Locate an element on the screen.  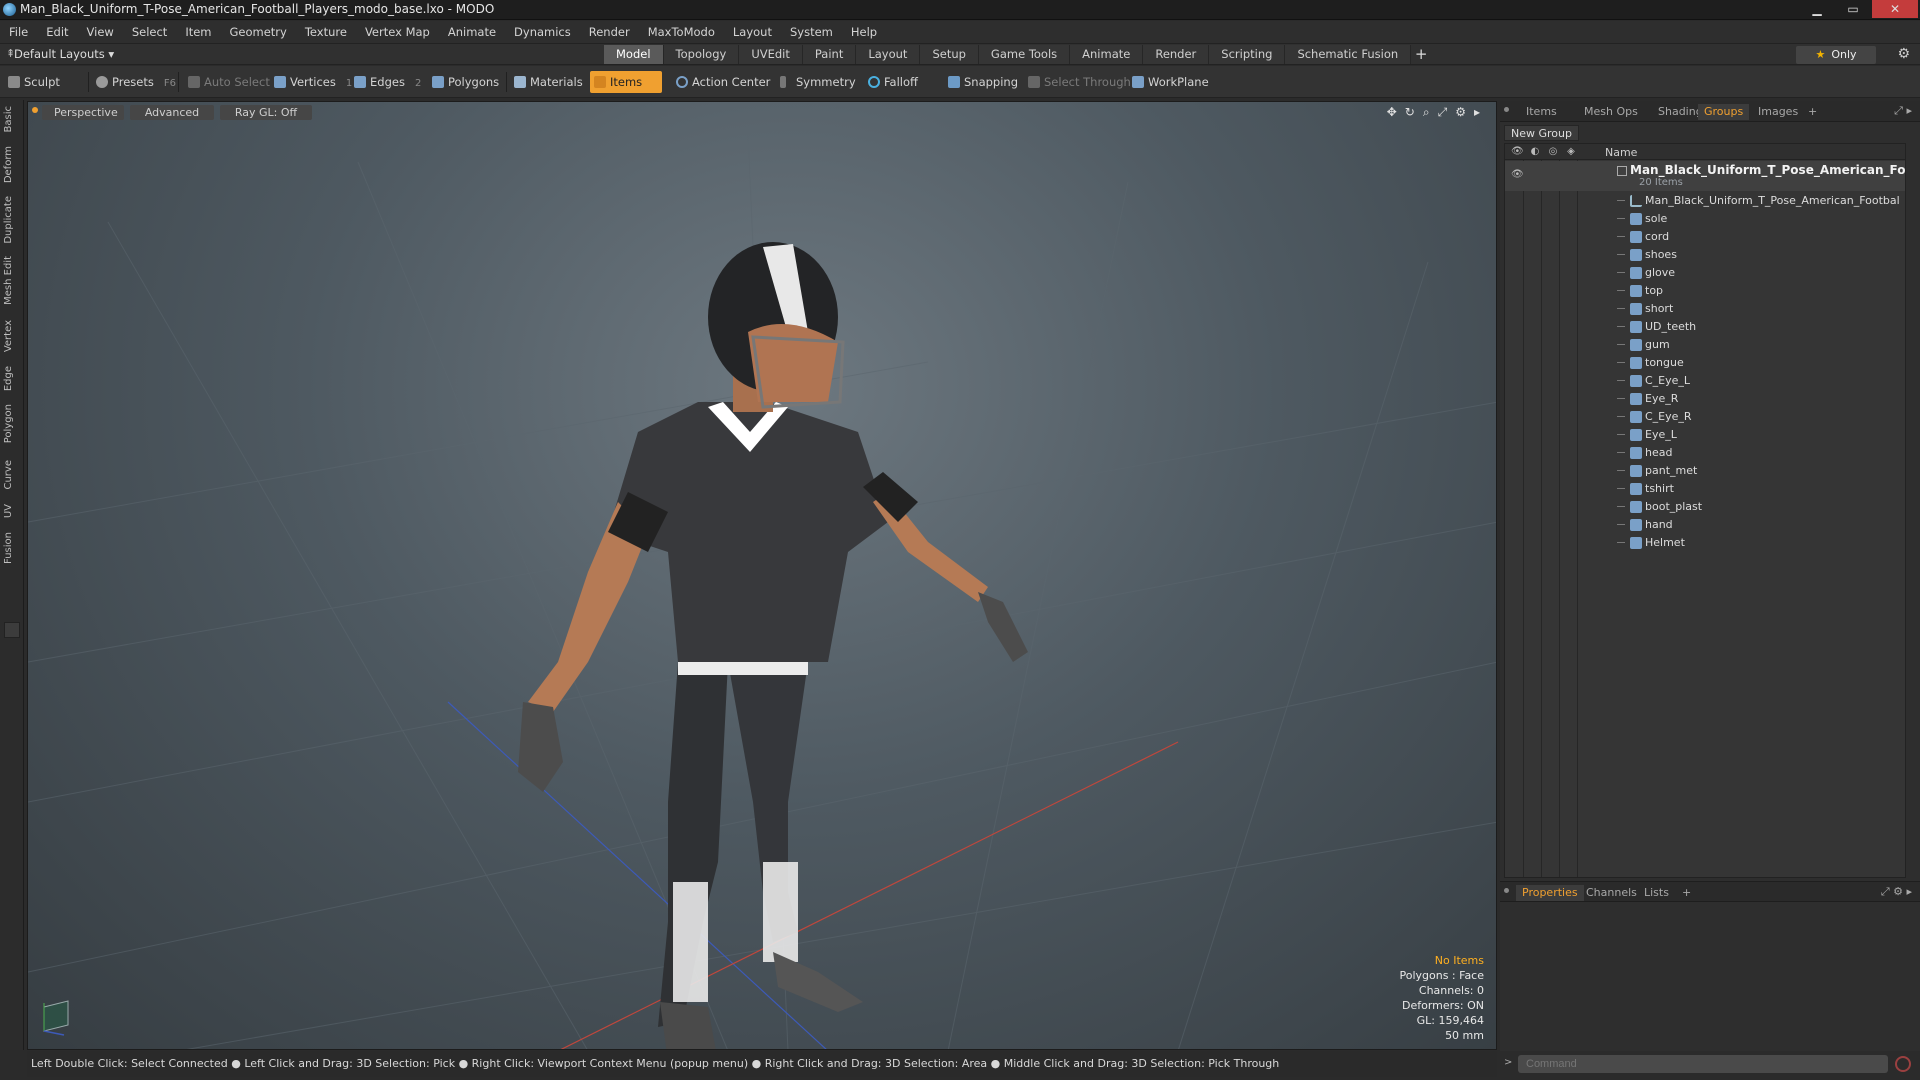
tab-animate: Animate is located at coordinates (1107, 54).